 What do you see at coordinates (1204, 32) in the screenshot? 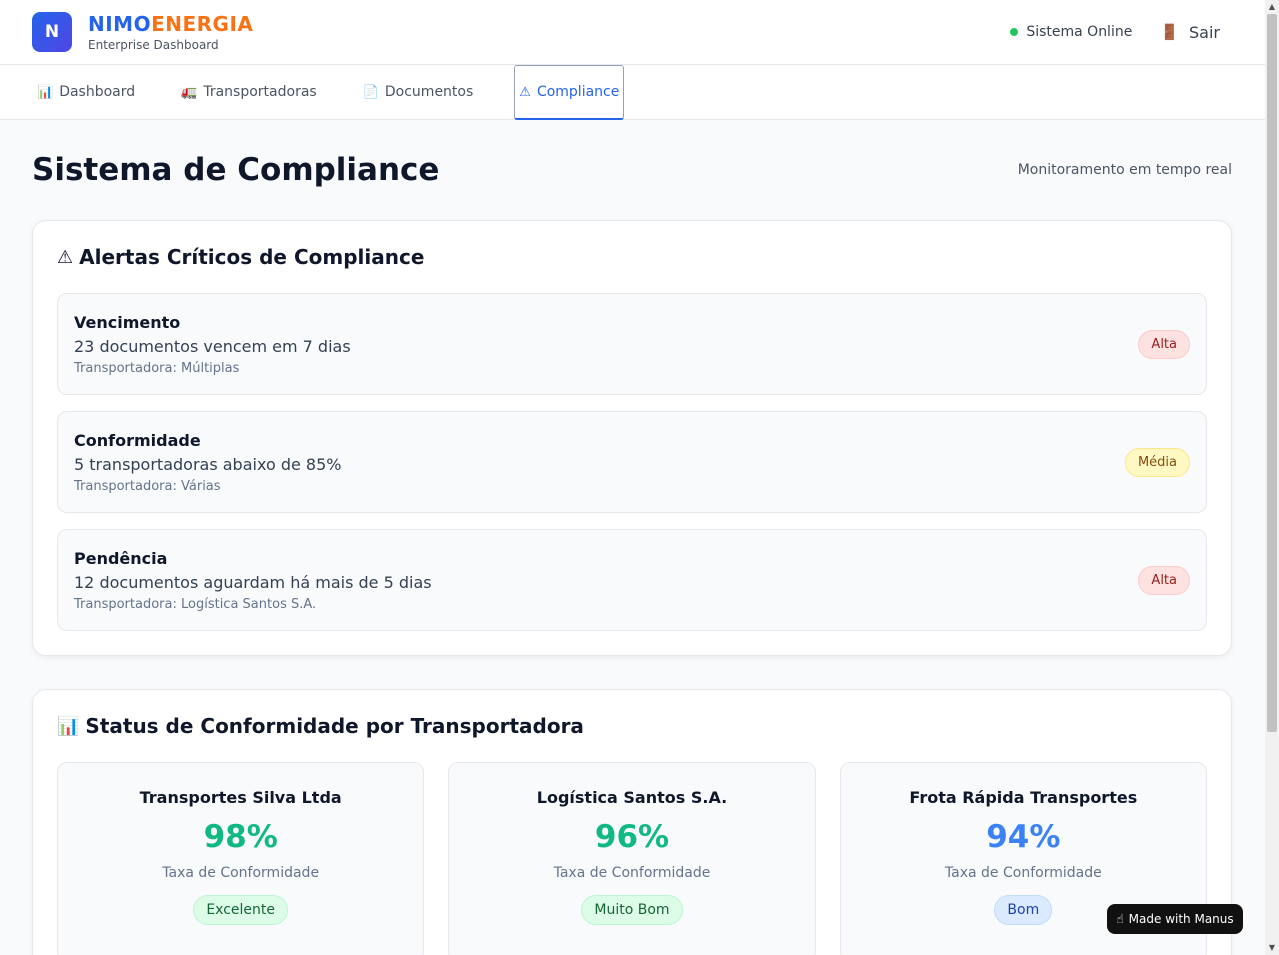
I see `logout-label: Sair` at bounding box center [1204, 32].